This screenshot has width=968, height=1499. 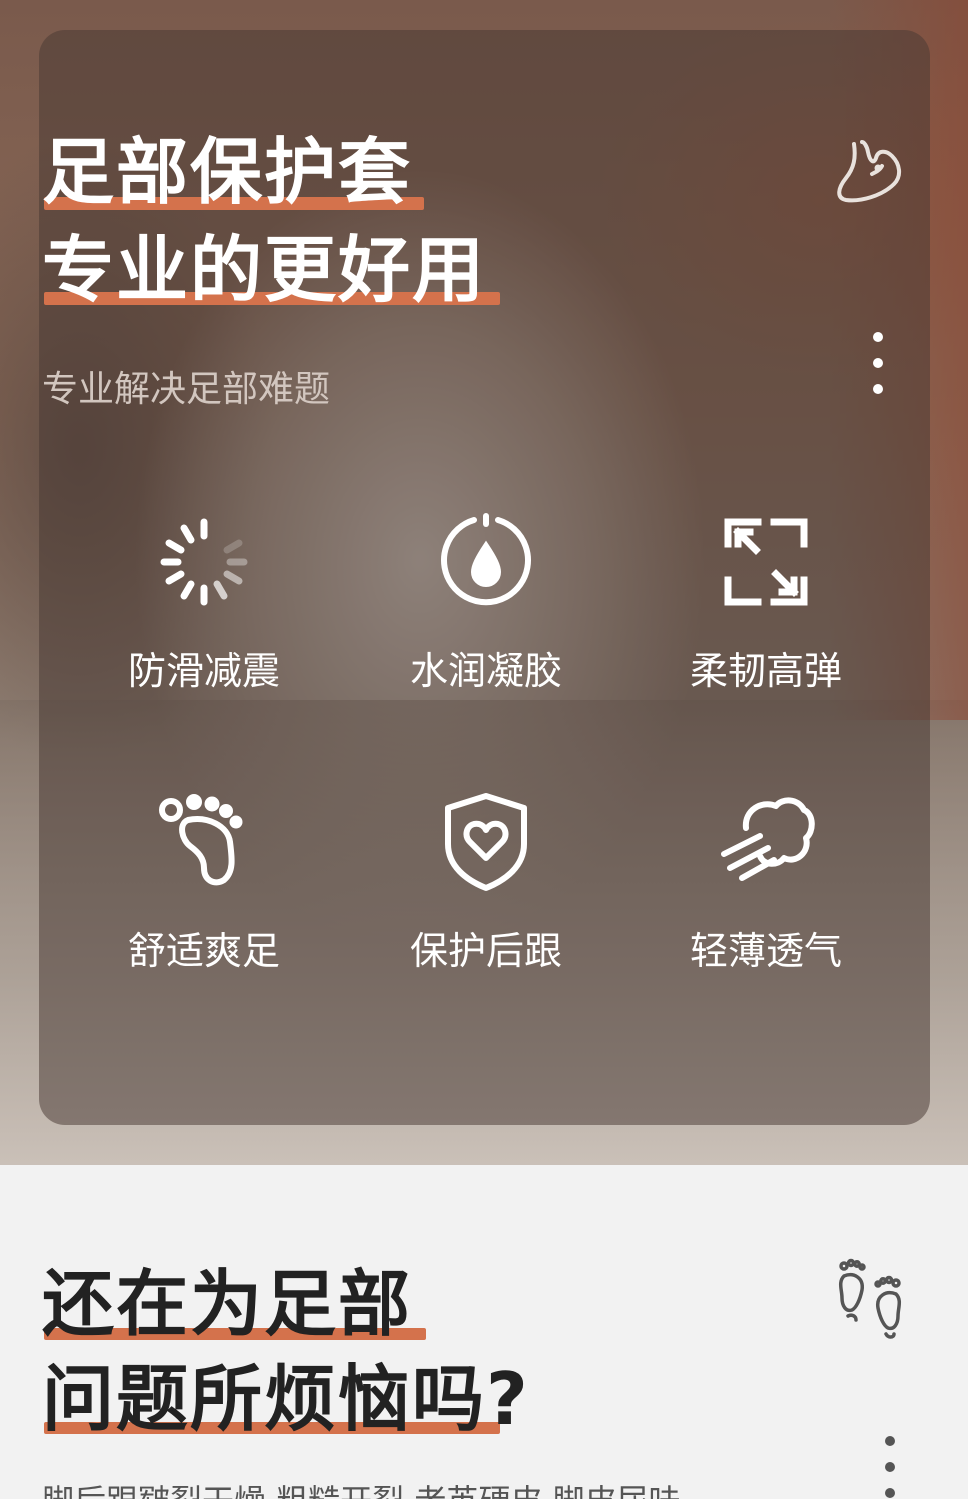 I want to click on water-drop-icon, so click(x=486, y=559).